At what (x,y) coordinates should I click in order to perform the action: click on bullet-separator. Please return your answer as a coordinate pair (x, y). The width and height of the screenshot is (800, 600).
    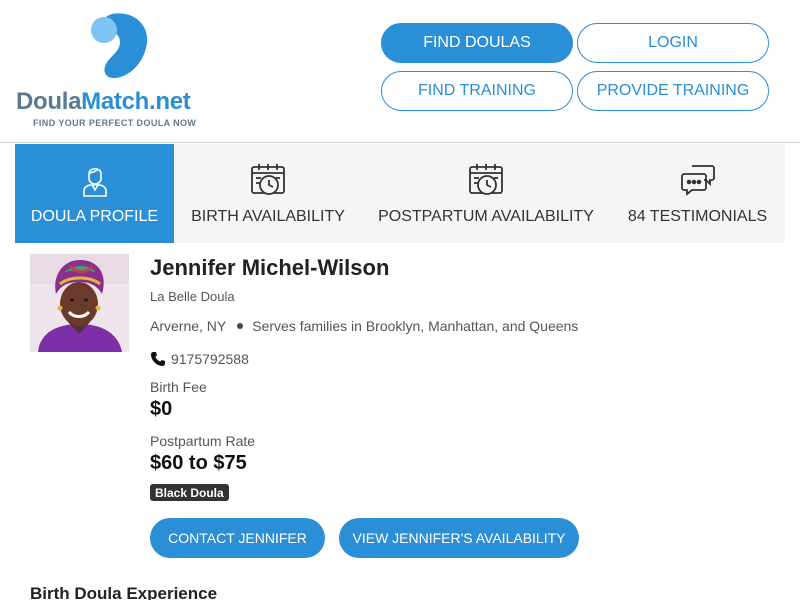
    Looking at the image, I should click on (240, 326).